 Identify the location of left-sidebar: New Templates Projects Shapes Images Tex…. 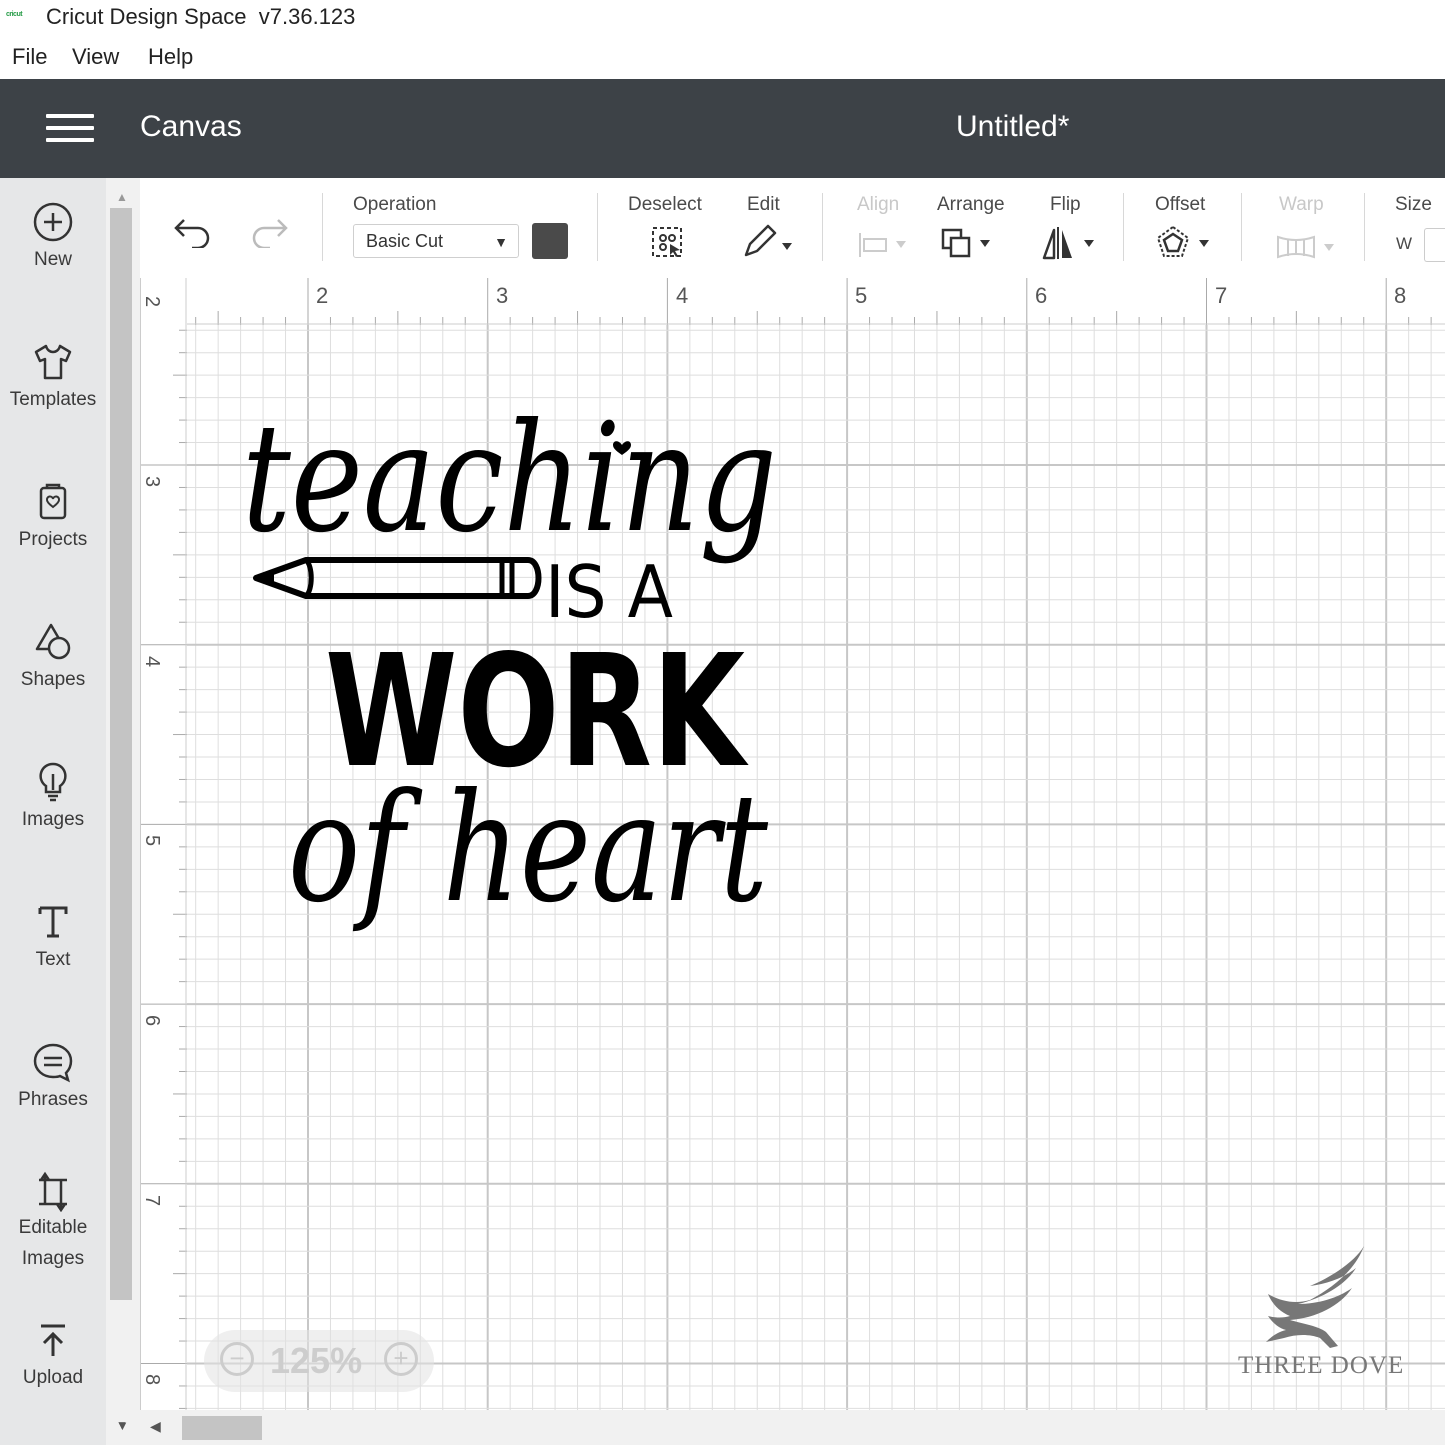
(53, 811).